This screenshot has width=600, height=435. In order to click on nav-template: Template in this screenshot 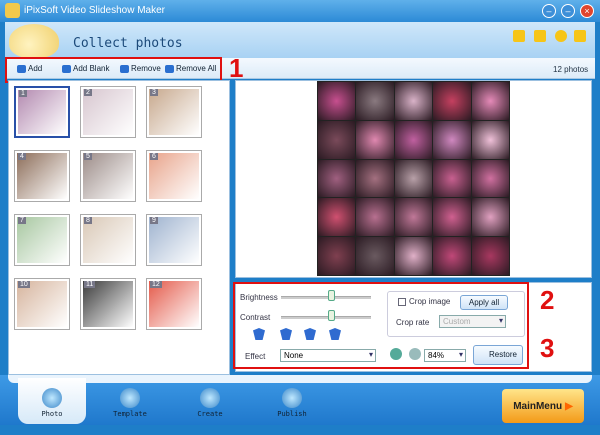, I will do `click(130, 403)`.